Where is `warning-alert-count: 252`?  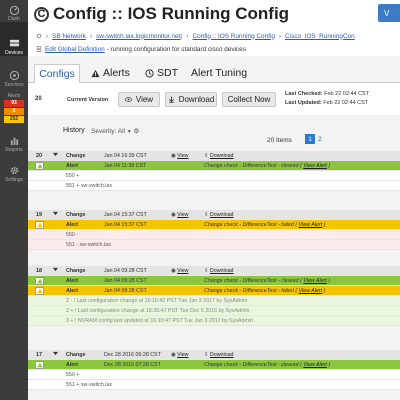
warning-alert-count: 252 is located at coordinates (14, 119).